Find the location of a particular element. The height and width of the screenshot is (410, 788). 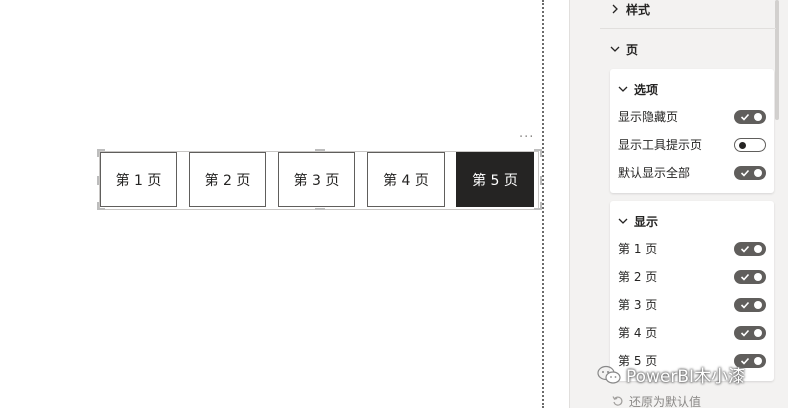

option-label-show-all-default: 默认显示全部 is located at coordinates (654, 173).